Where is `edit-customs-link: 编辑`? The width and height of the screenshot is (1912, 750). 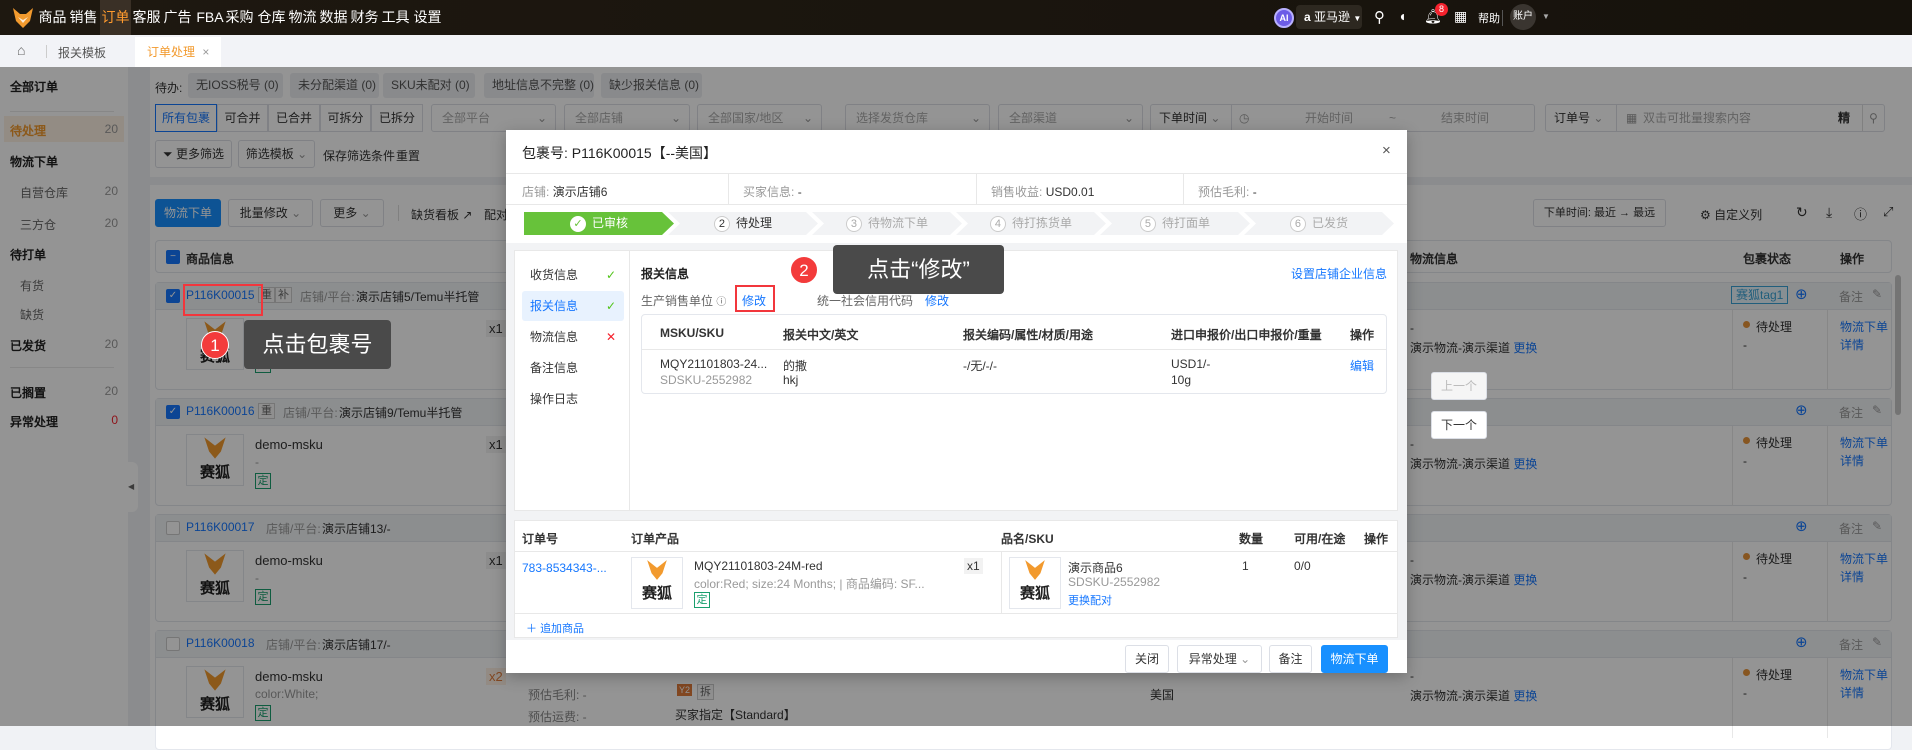 edit-customs-link: 编辑 is located at coordinates (1362, 365).